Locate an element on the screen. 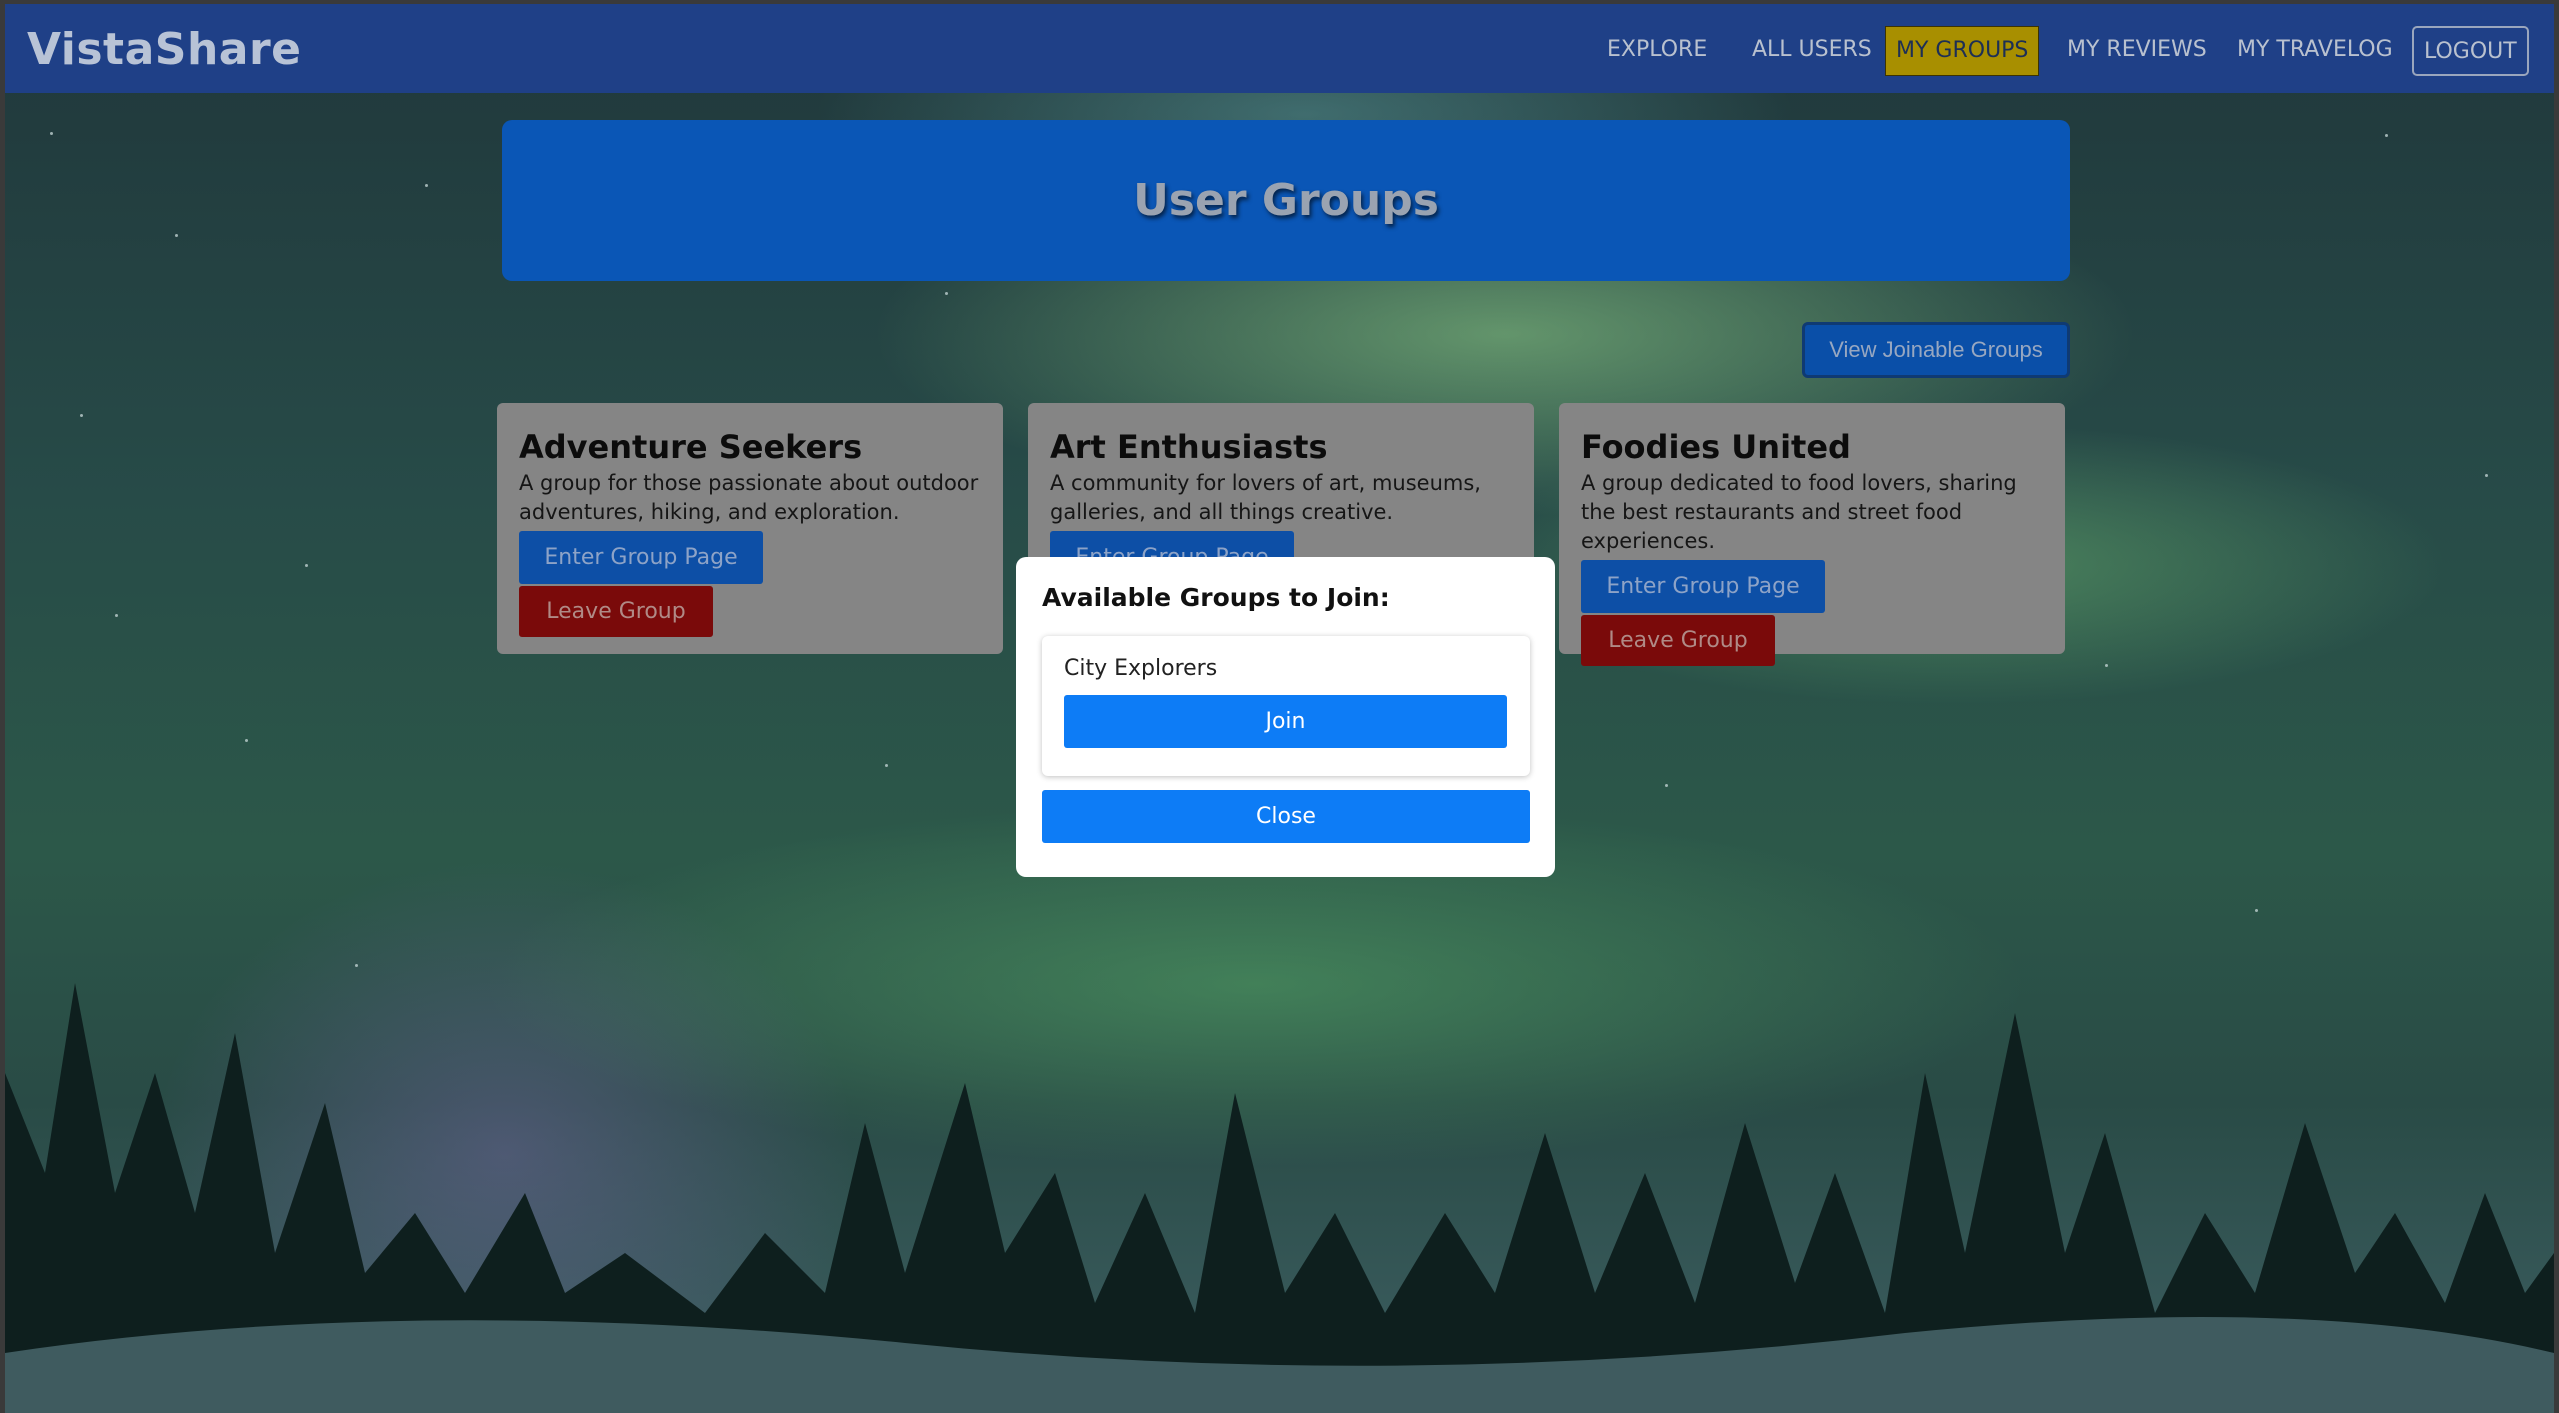  group-name: Adventure Seekers is located at coordinates (691, 447).